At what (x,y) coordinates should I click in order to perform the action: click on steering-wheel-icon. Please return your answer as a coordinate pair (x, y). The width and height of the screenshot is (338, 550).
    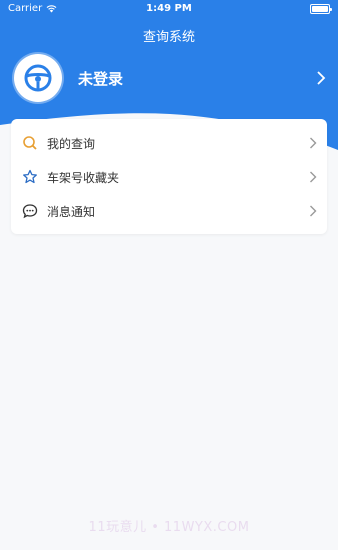
    Looking at the image, I should click on (38, 78).